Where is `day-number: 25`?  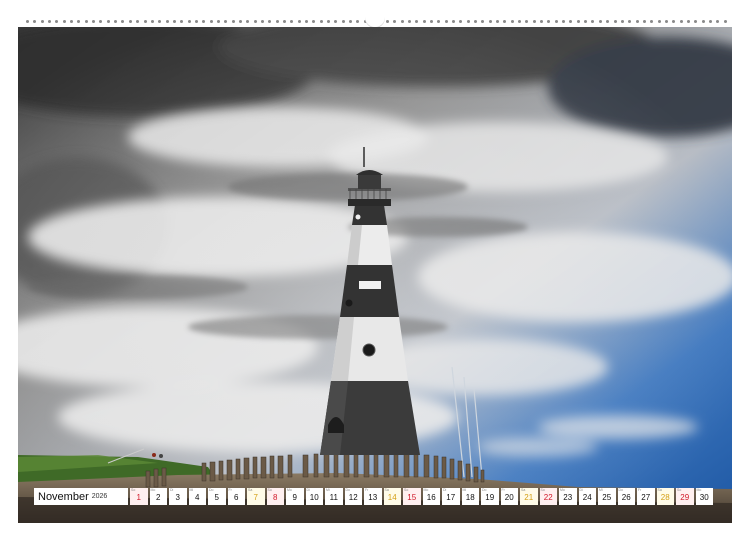
day-number: 25 is located at coordinates (607, 497).